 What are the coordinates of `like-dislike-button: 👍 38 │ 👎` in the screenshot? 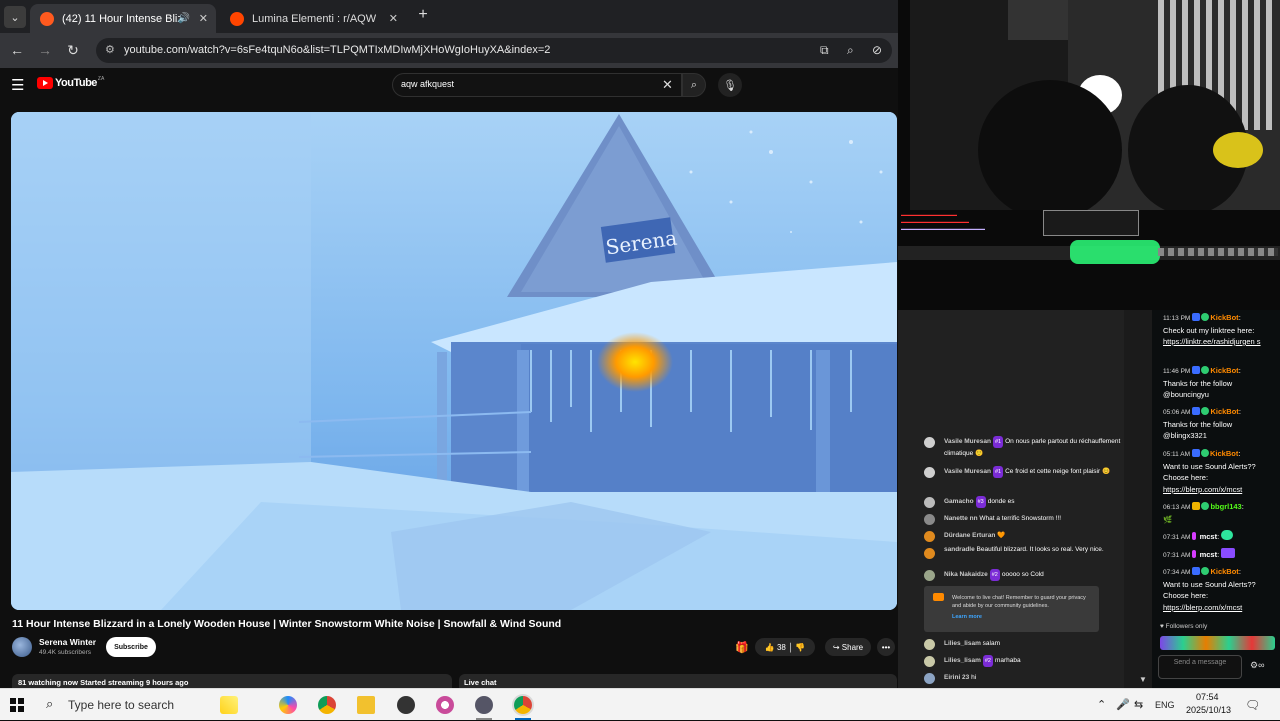 It's located at (785, 647).